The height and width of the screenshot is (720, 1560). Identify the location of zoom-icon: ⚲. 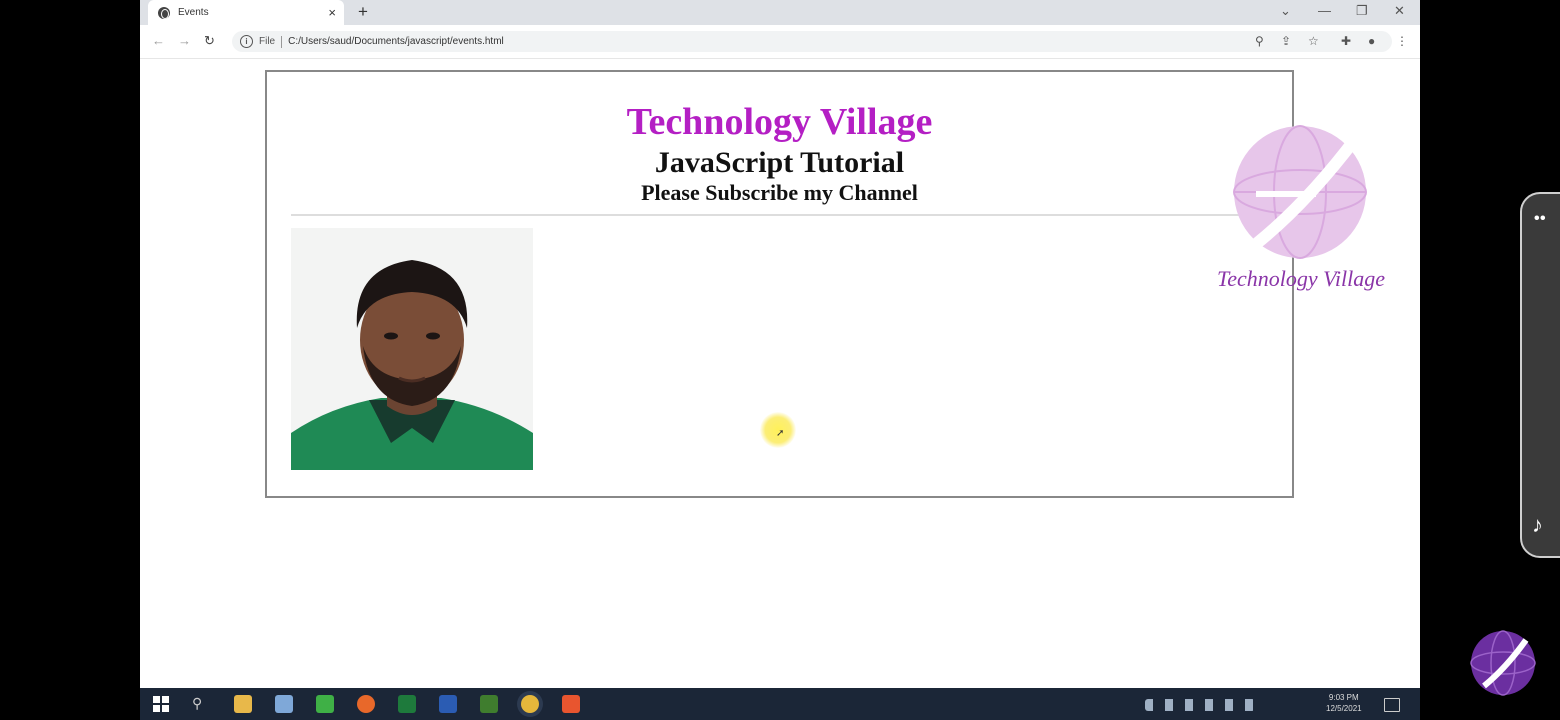
(1259, 41).